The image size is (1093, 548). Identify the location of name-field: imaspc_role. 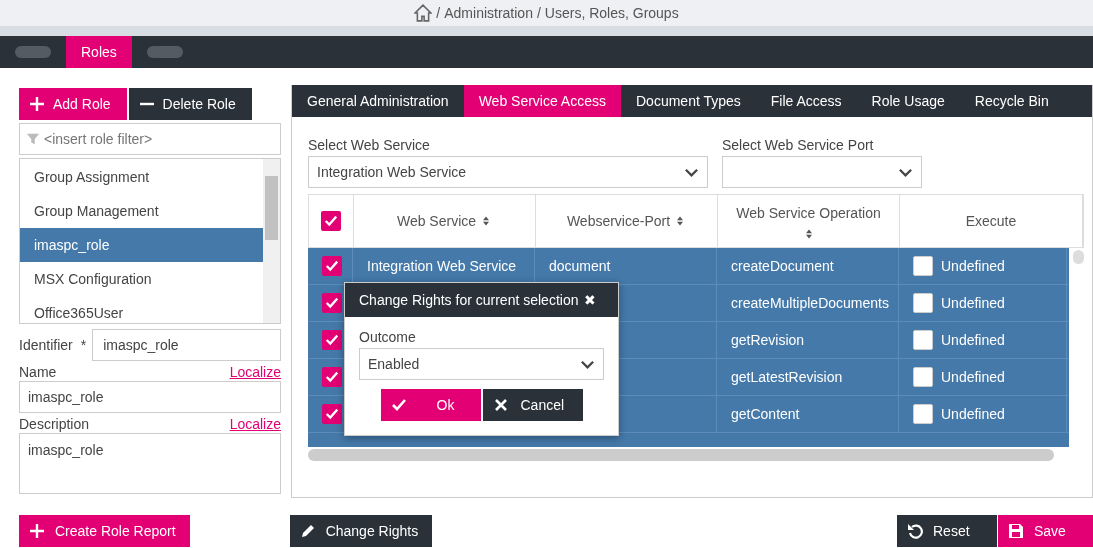
(150, 397).